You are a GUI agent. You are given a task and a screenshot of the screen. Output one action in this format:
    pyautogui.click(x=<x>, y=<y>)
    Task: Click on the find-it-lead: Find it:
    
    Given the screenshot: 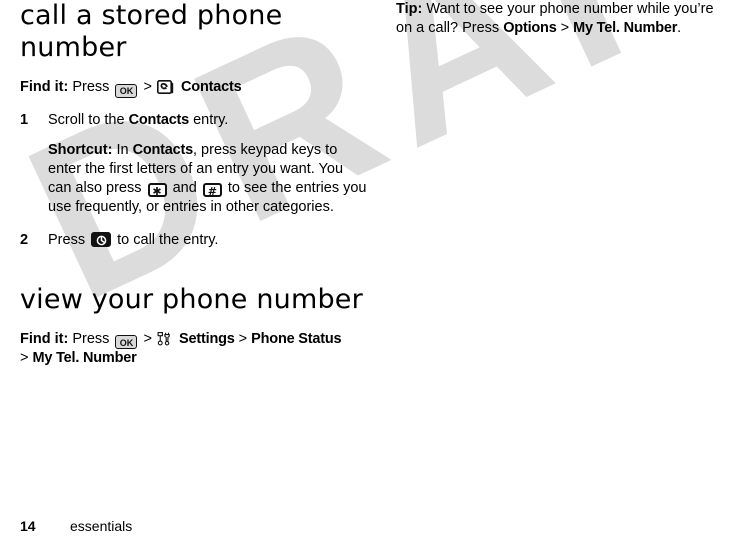 What is the action you would take?
    pyautogui.click(x=44, y=87)
    